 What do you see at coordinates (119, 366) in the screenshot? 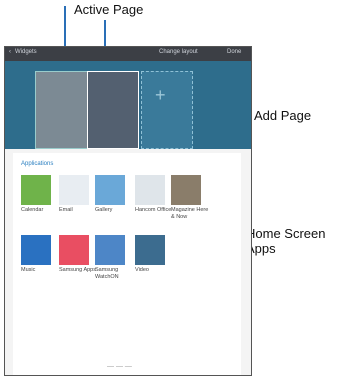
I see `page-indicator: — — —` at bounding box center [119, 366].